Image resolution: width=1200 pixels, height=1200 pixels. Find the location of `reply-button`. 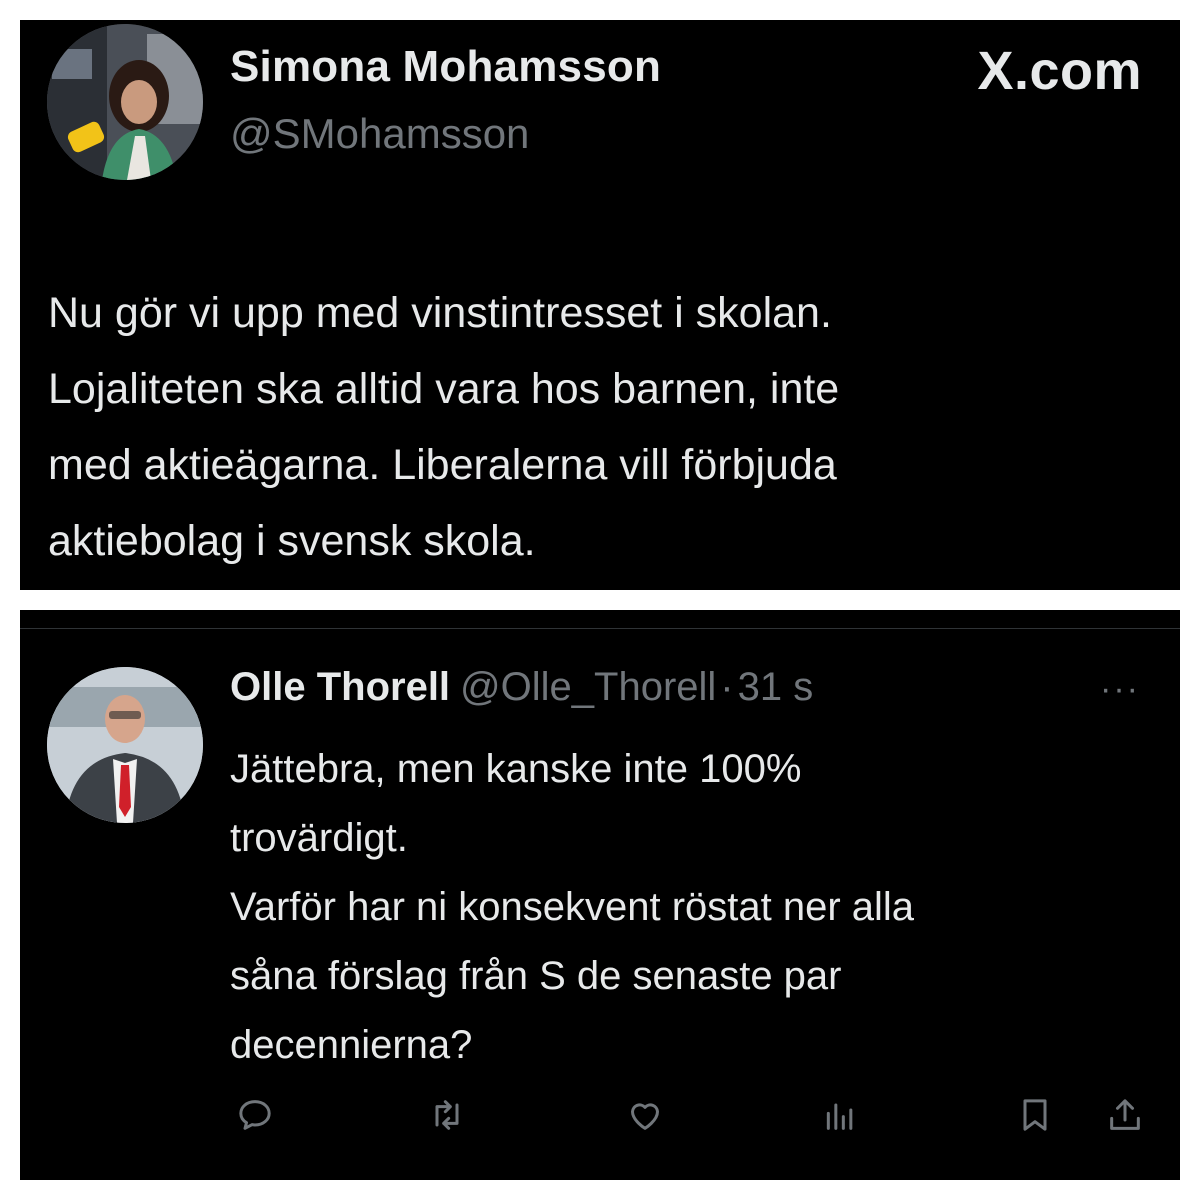

reply-button is located at coordinates (255, 1115).